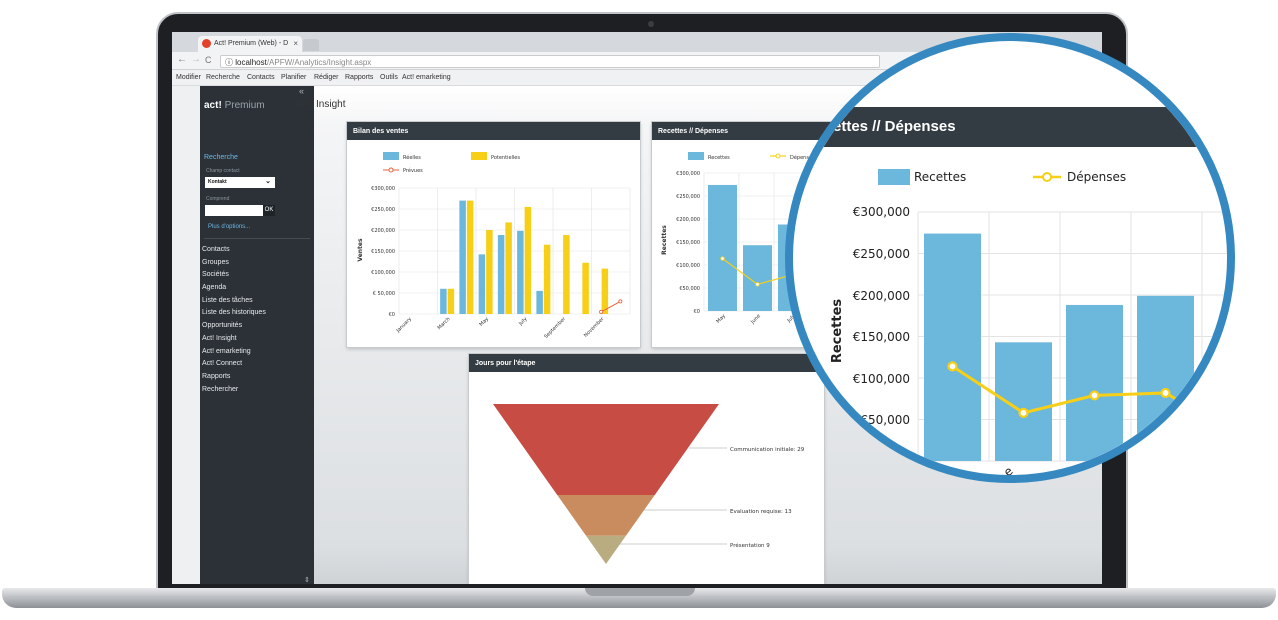 This screenshot has width=1278, height=620. What do you see at coordinates (359, 77) in the screenshot?
I see `menu-rapports: Rapports` at bounding box center [359, 77].